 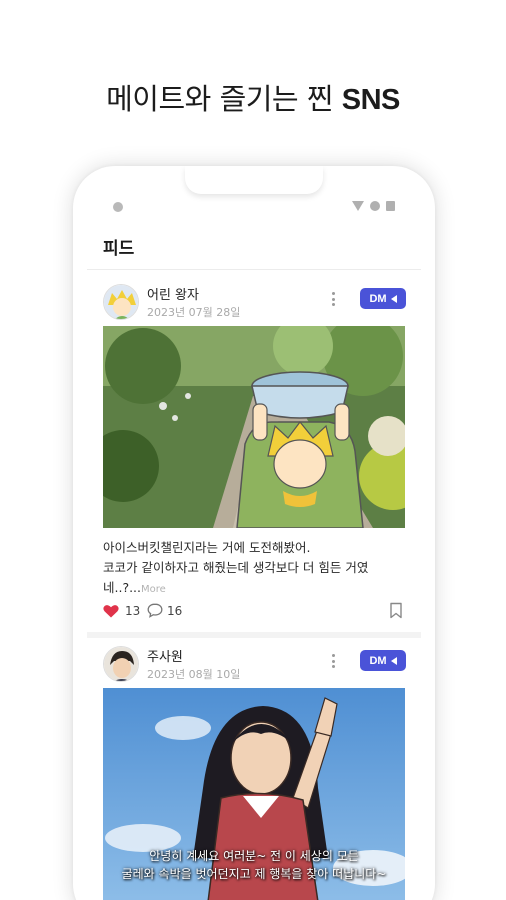 What do you see at coordinates (155, 610) in the screenshot?
I see `comment-icon` at bounding box center [155, 610].